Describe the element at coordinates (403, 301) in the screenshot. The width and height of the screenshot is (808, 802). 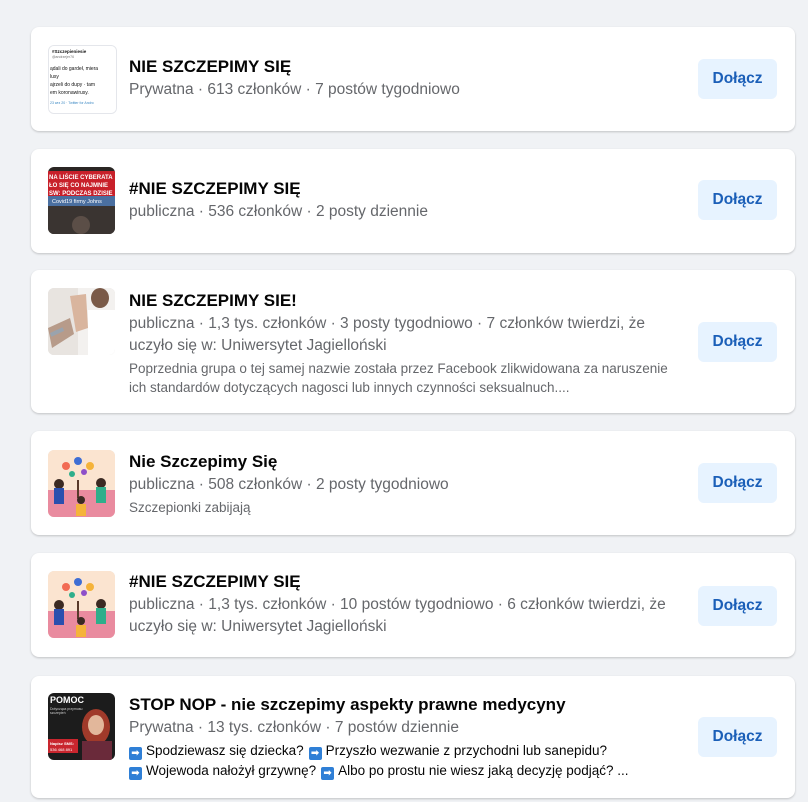
I see `group-title: NIE SZCZEPIMY SIE!` at that location.